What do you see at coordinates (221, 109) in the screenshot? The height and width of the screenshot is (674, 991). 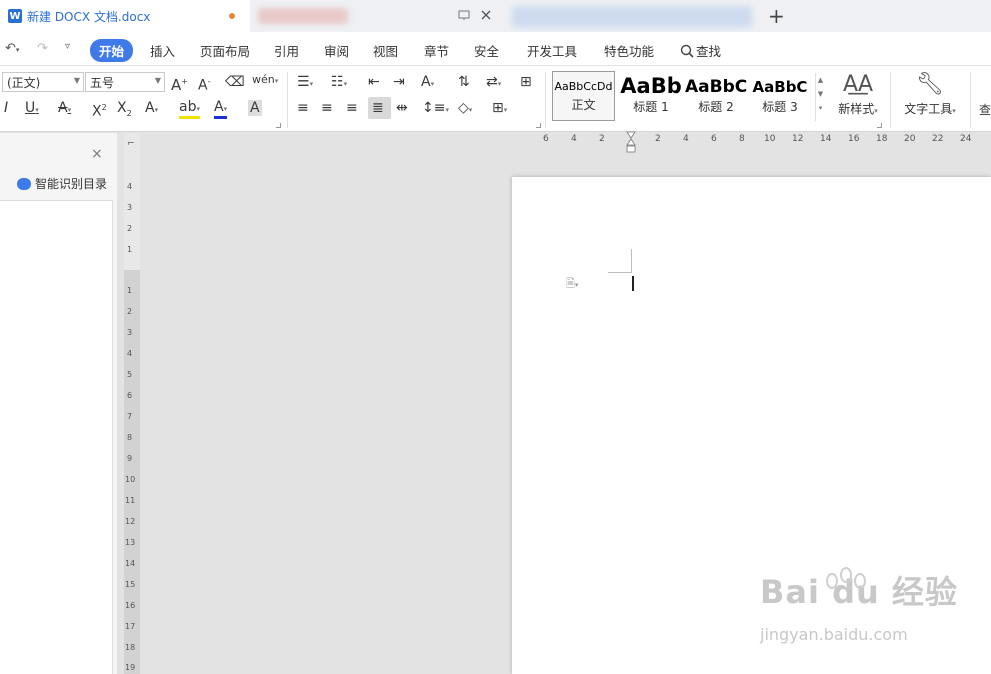 I see `font-color-icon: A▾` at bounding box center [221, 109].